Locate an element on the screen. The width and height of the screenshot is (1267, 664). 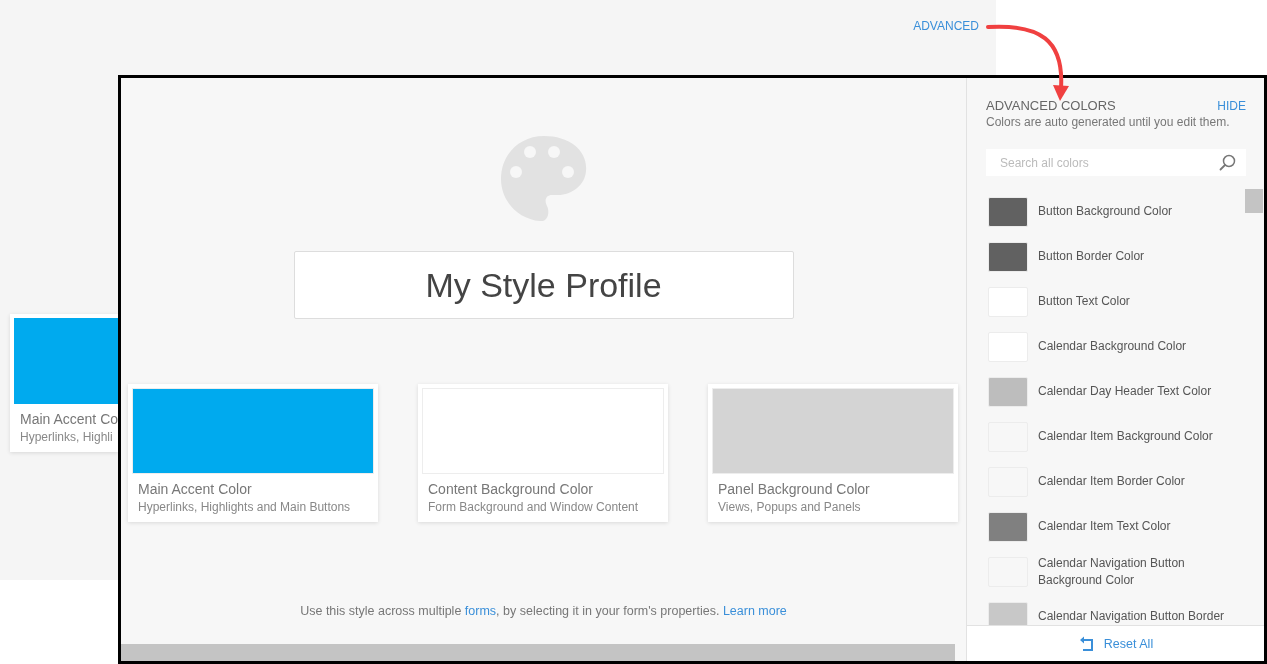
color-card: Main Accent Color Hyperlinks, Highlights and Main Buttons is located at coordinates (253, 453).